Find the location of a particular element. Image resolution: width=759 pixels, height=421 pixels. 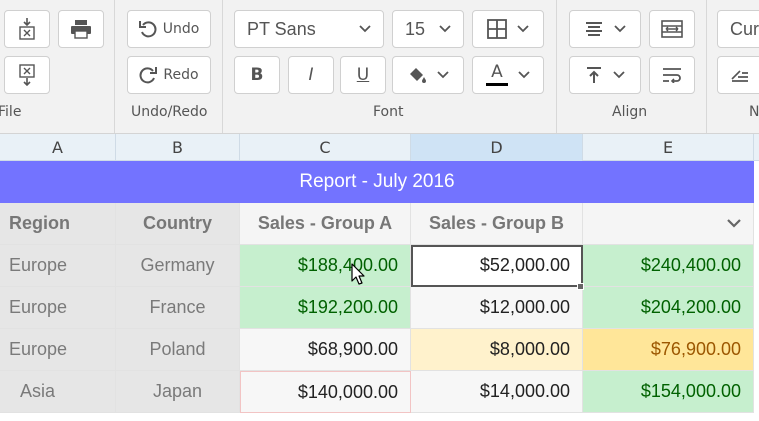

font-color-label: A is located at coordinates (497, 72).